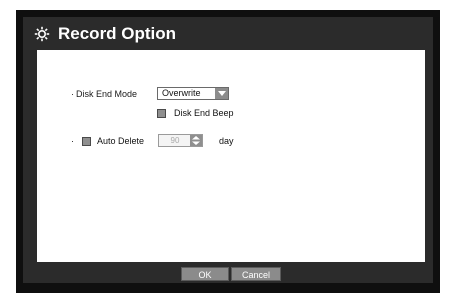 The height and width of the screenshot is (299, 450). I want to click on auto-delete-row: · Auto Delete, so click(107, 141).